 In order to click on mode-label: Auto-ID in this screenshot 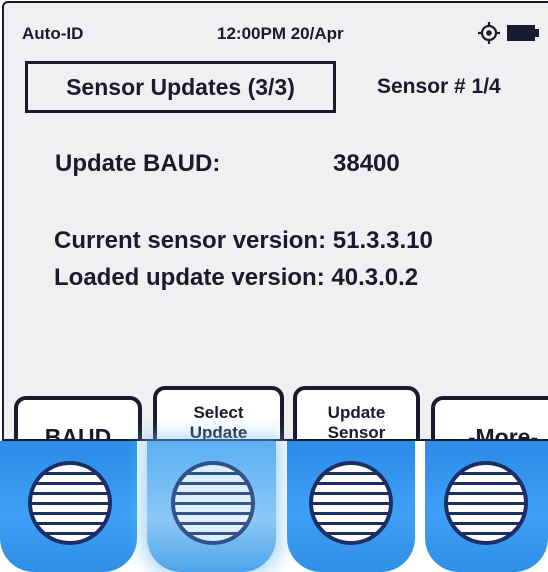, I will do `click(53, 33)`.